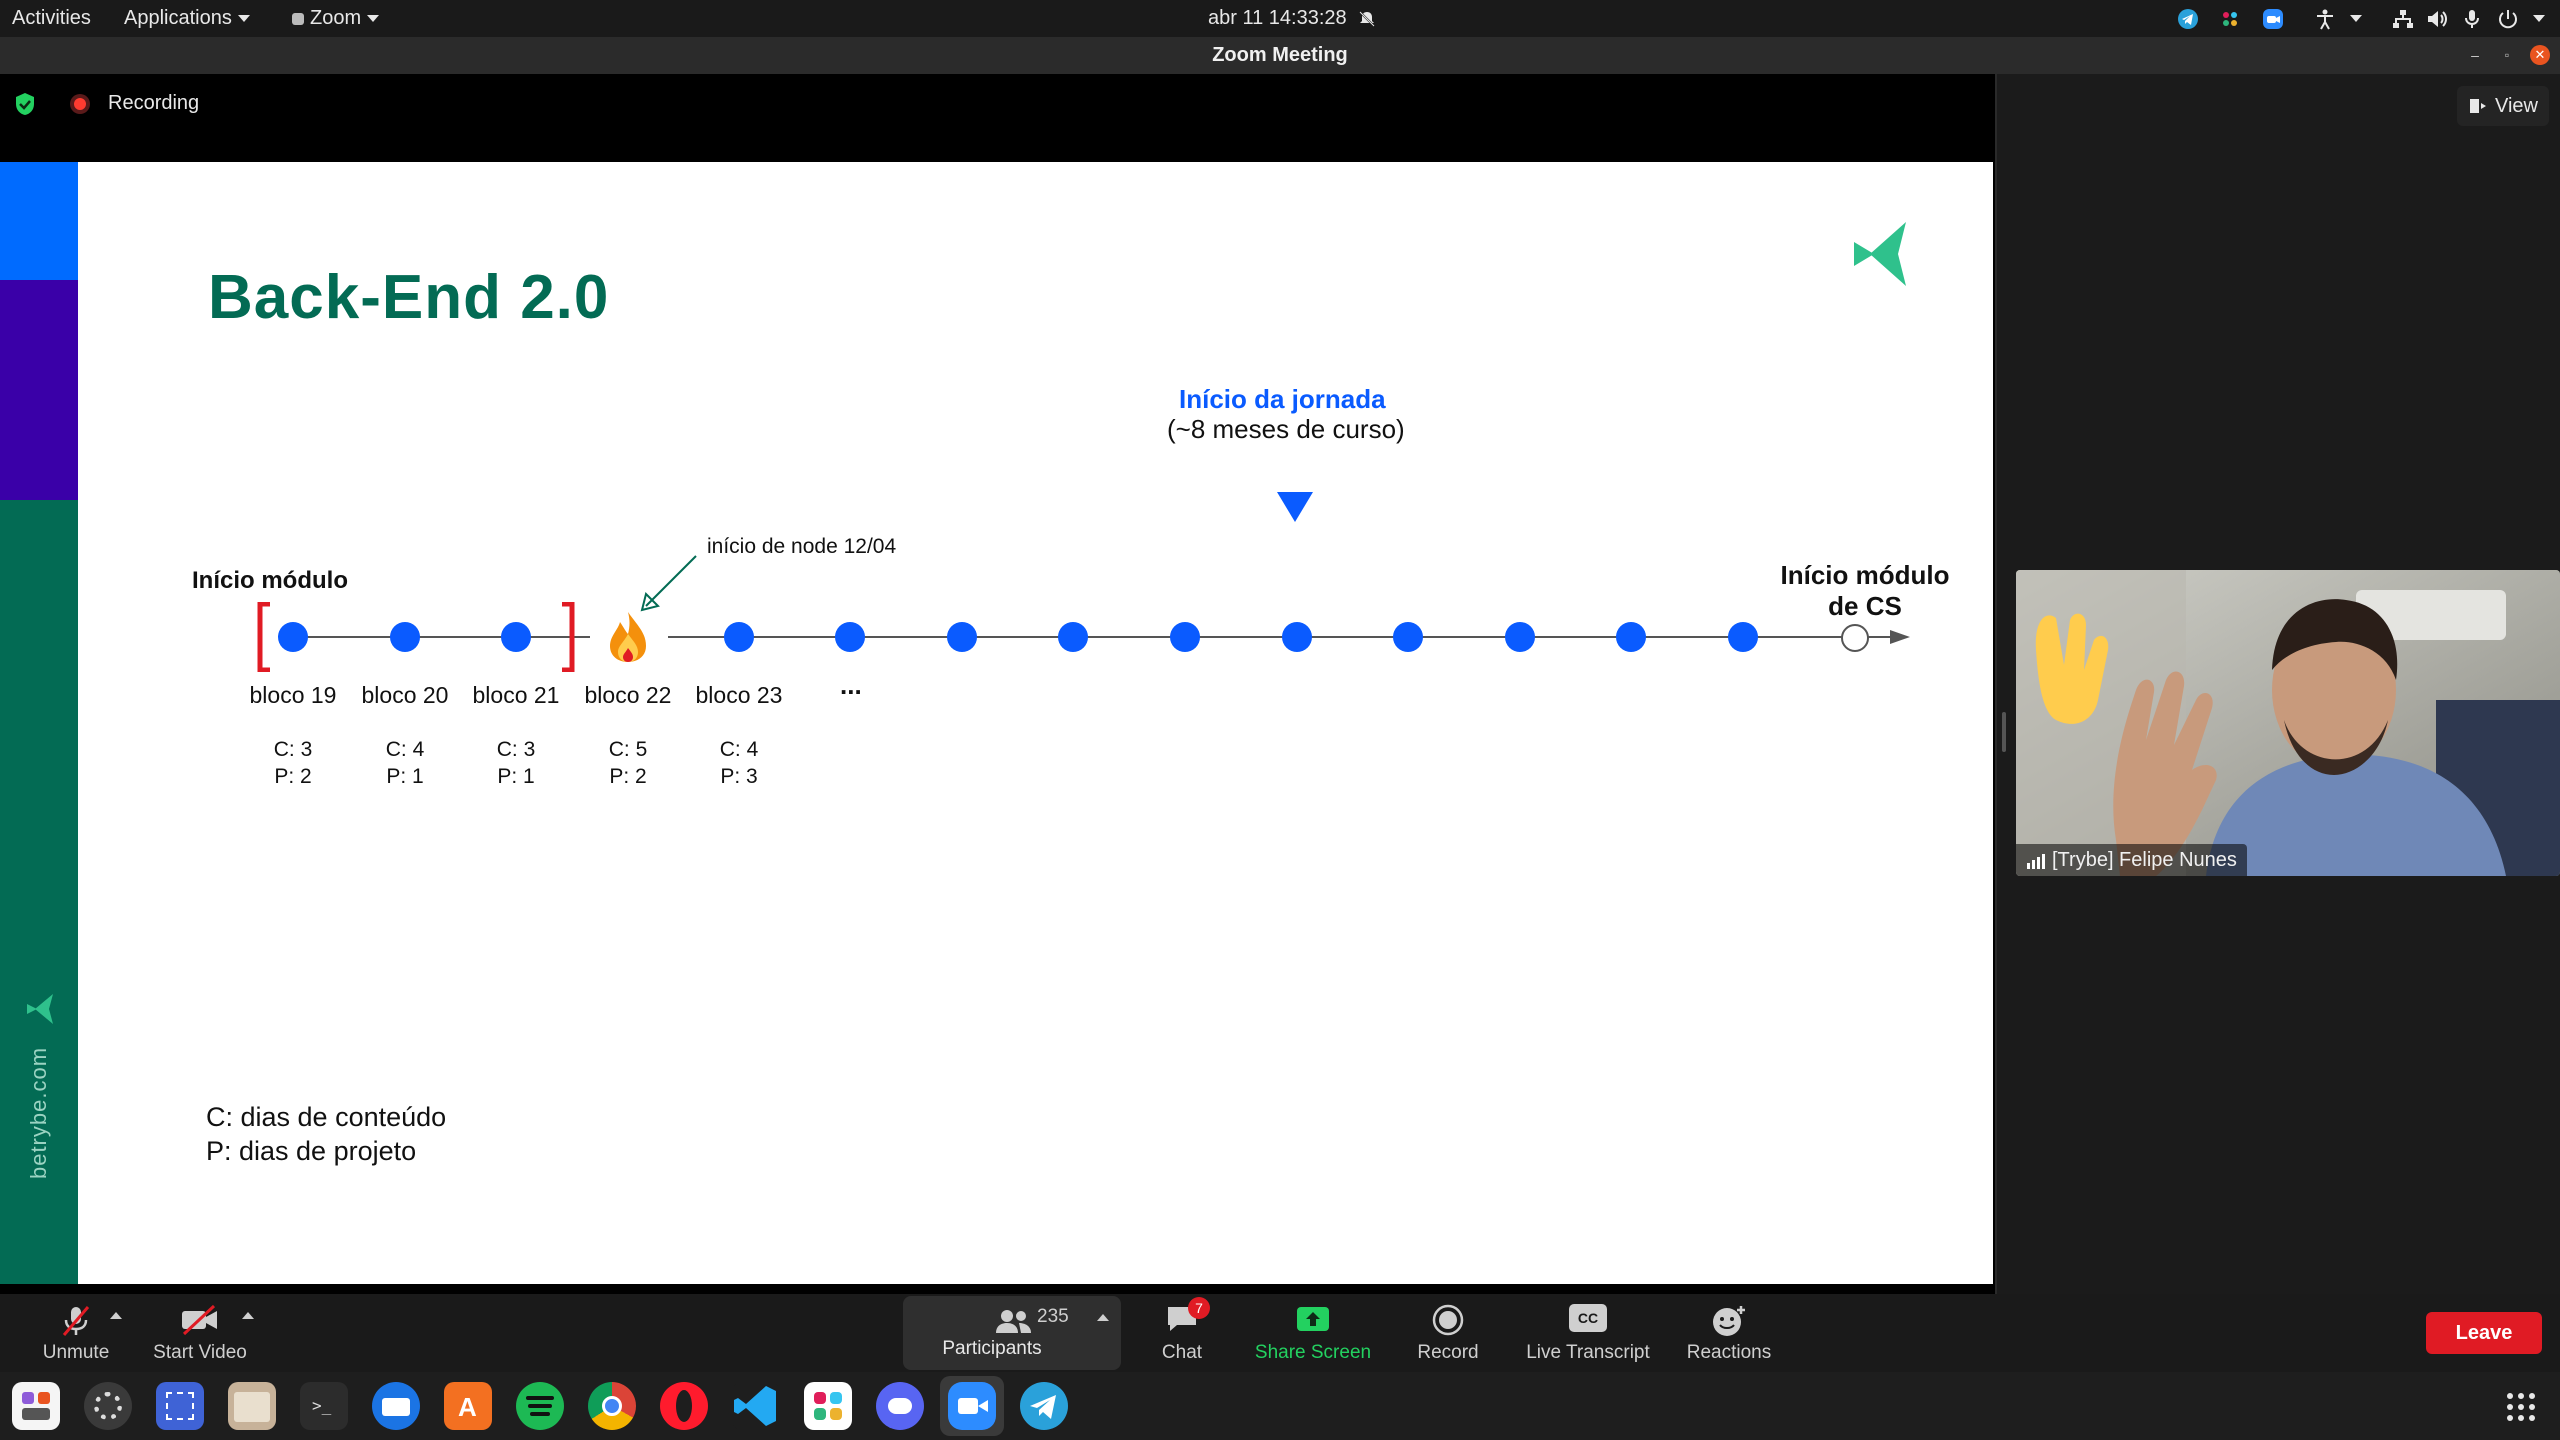 The image size is (2560, 1440). What do you see at coordinates (900, 1406) in the screenshot?
I see `dock-discord-icon` at bounding box center [900, 1406].